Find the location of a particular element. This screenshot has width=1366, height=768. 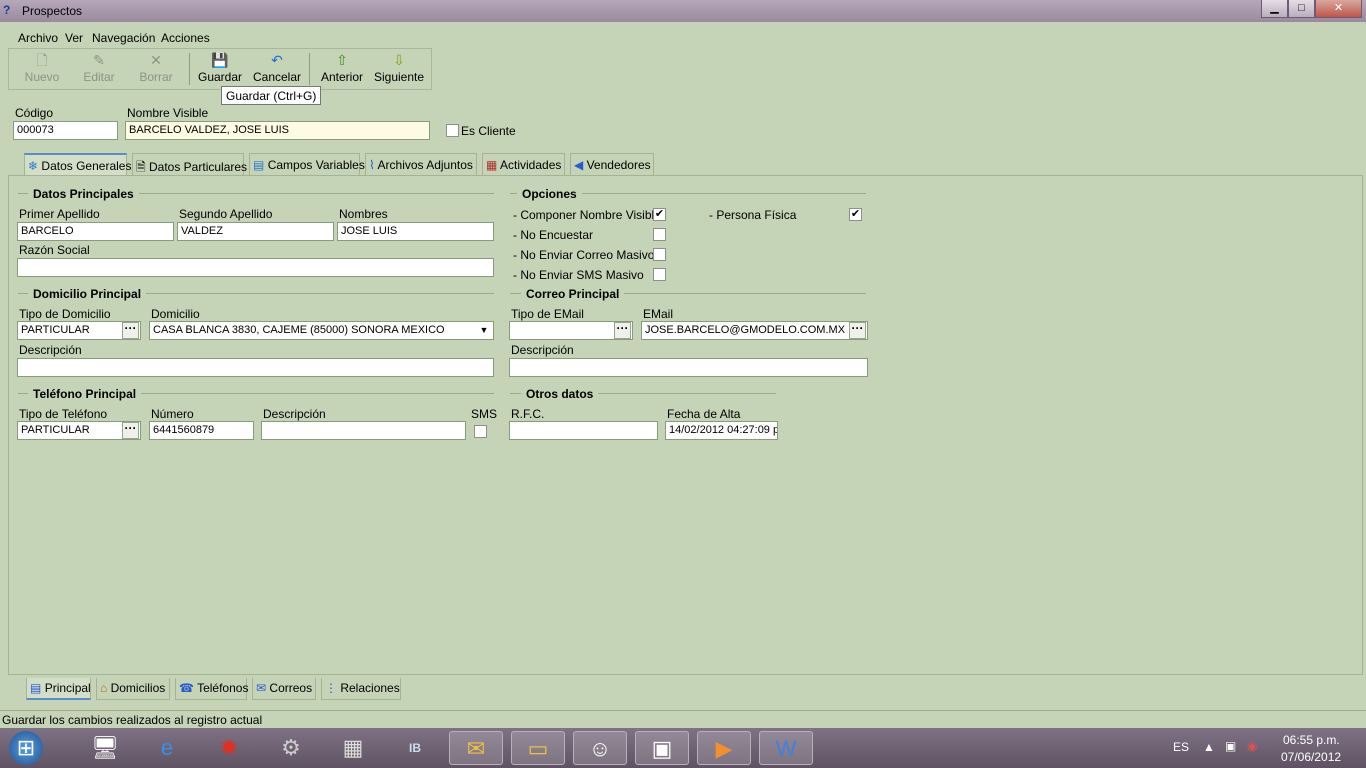

internet-explorer-icon: e is located at coordinates (167, 748).